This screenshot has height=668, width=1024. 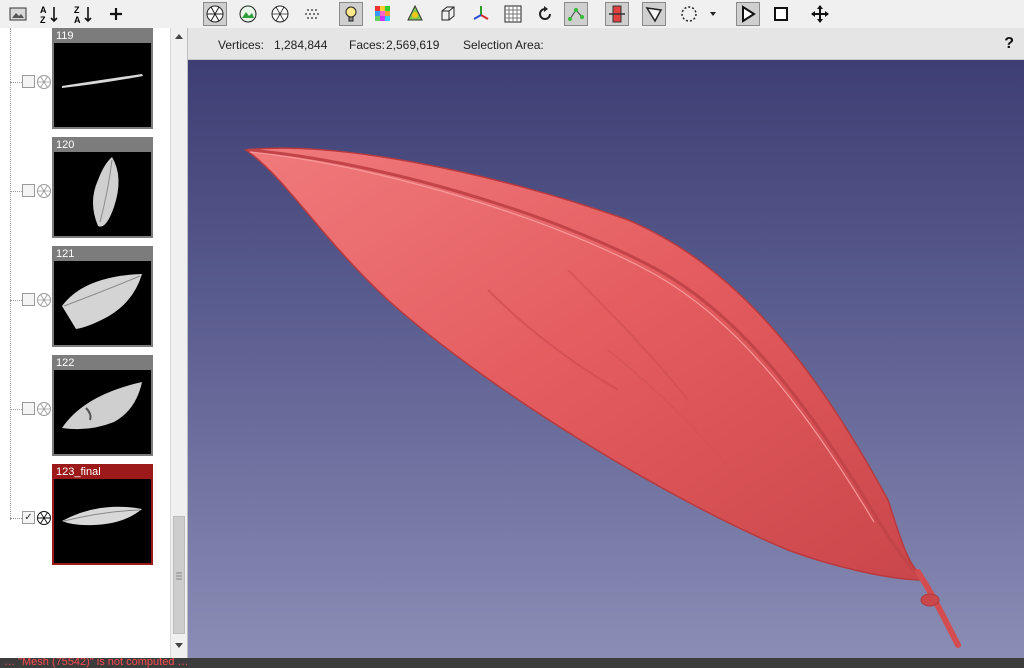 What do you see at coordinates (1009, 44) in the screenshot?
I see `help-button: ?` at bounding box center [1009, 44].